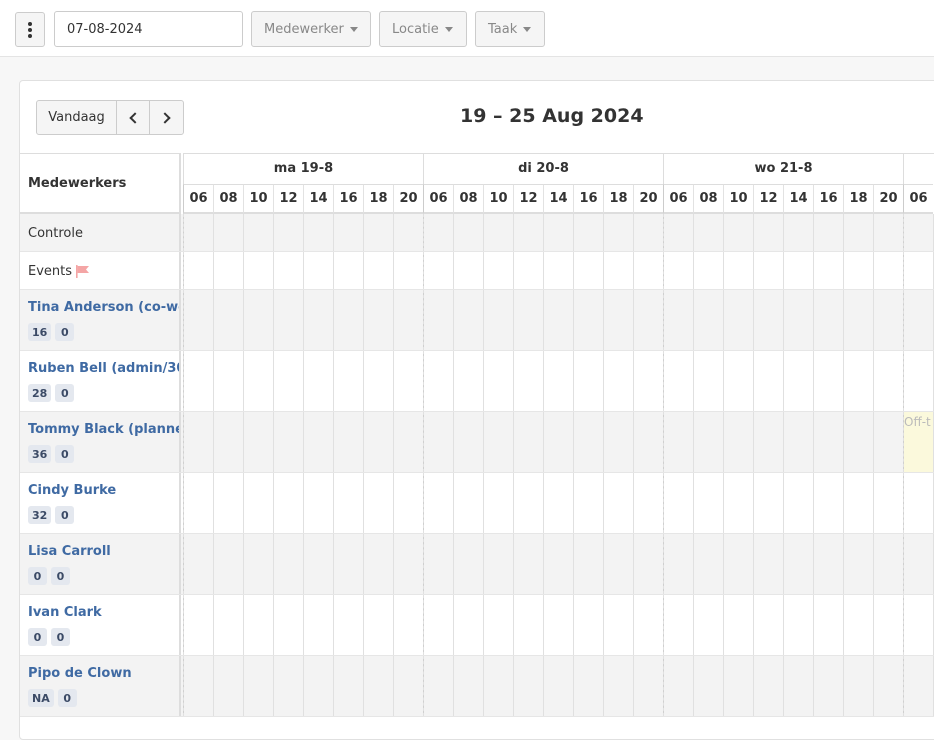  Describe the element at coordinates (40, 454) in the screenshot. I see `hours-badge: 36` at that location.